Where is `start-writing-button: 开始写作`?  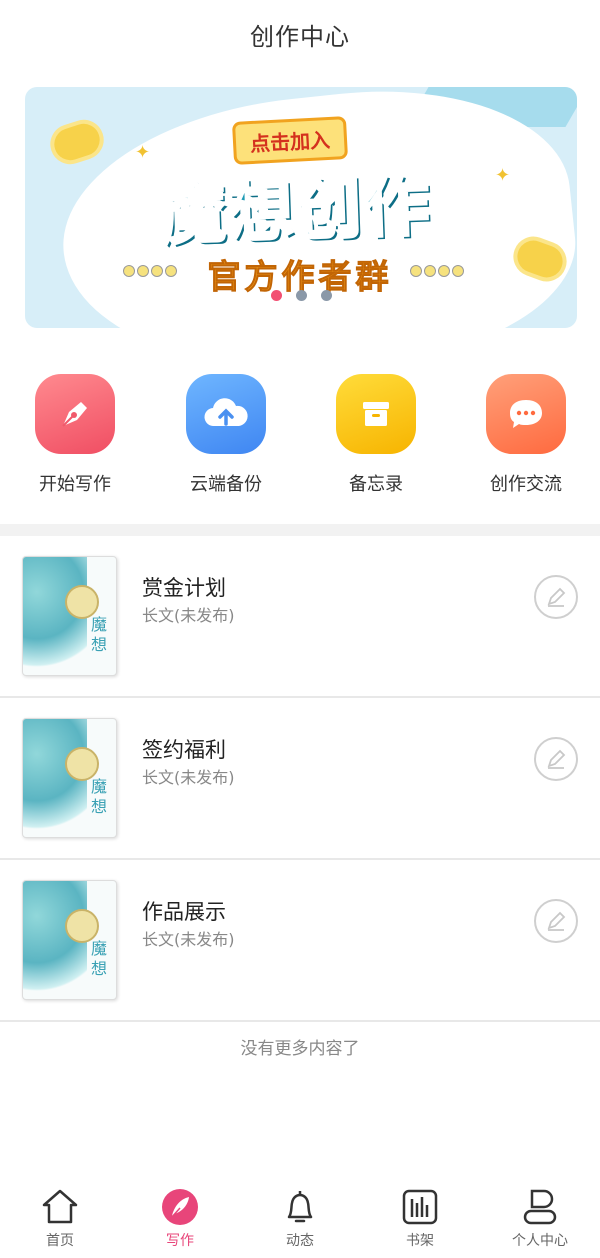
start-writing-button: 开始写作 is located at coordinates (75, 435).